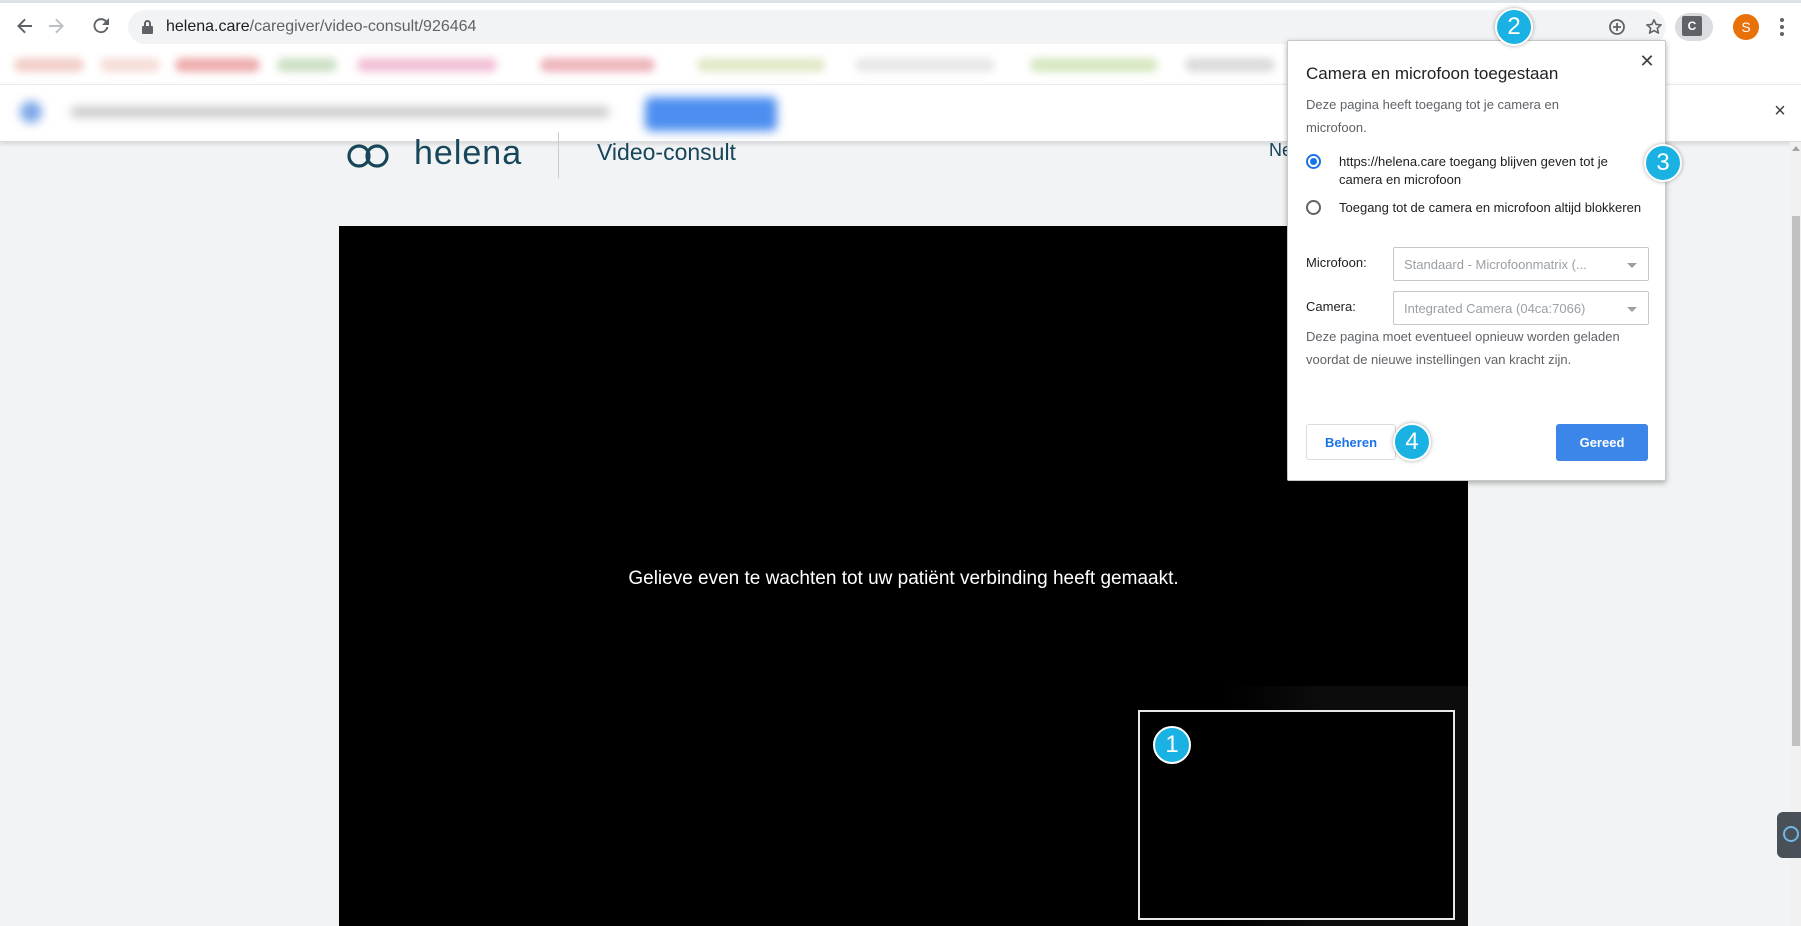 The image size is (1801, 926). What do you see at coordinates (1351, 442) in the screenshot?
I see `manage-button: Beheren` at bounding box center [1351, 442].